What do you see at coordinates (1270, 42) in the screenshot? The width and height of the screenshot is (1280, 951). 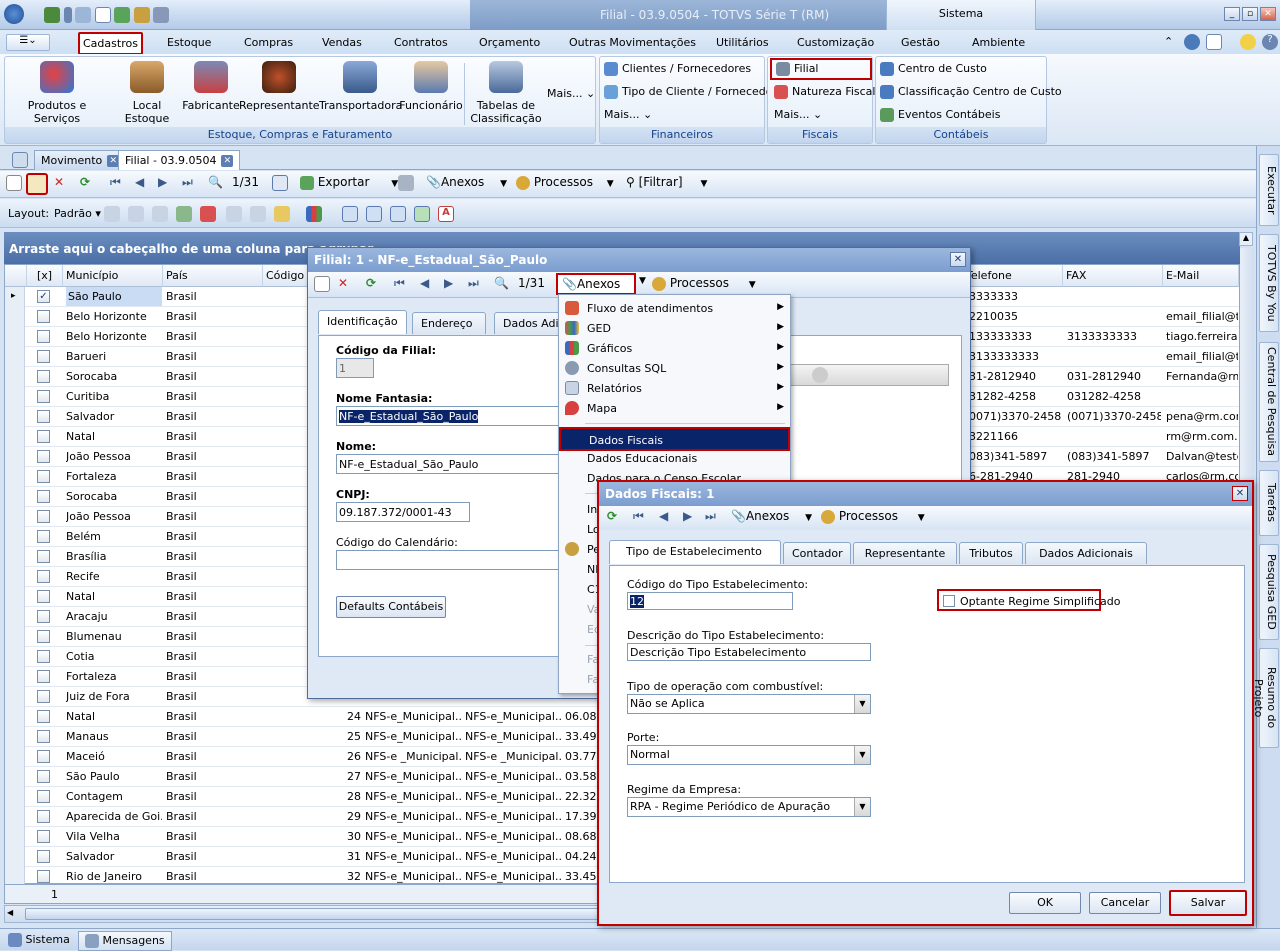 I see `help-icon: ?` at bounding box center [1270, 42].